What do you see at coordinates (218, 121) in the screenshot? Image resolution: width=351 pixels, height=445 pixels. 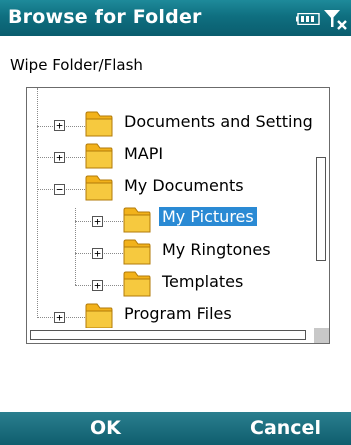 I see `tree-item-label: Documents and Setting` at bounding box center [218, 121].